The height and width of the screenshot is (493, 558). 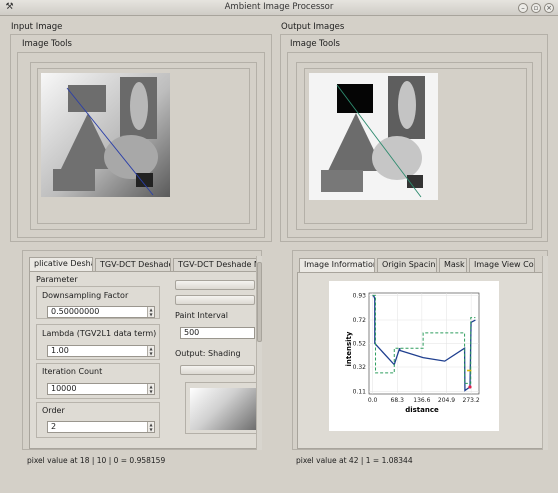 I want to click on lambda-spinbox: 1.00 ▲ ▼, so click(x=101, y=351).